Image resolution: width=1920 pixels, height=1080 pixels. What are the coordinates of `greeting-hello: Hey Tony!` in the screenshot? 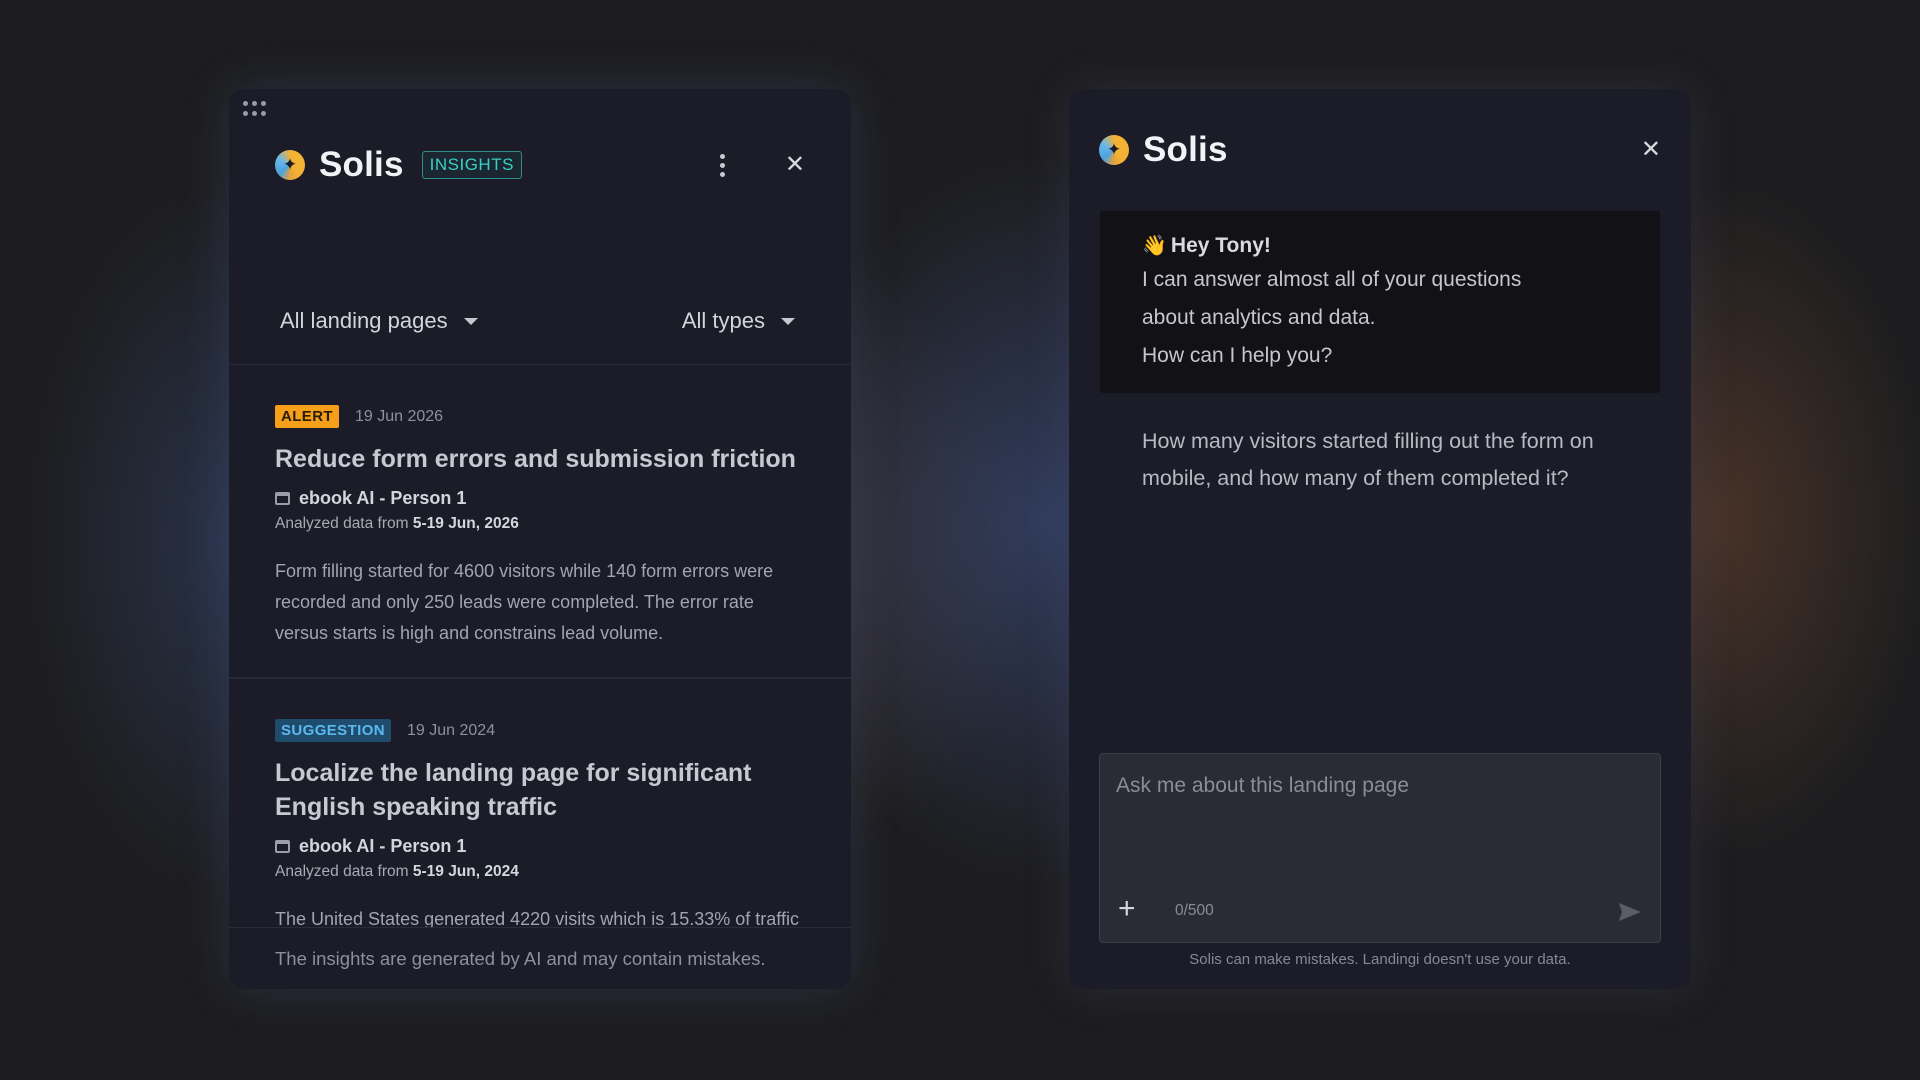 It's located at (1220, 245).